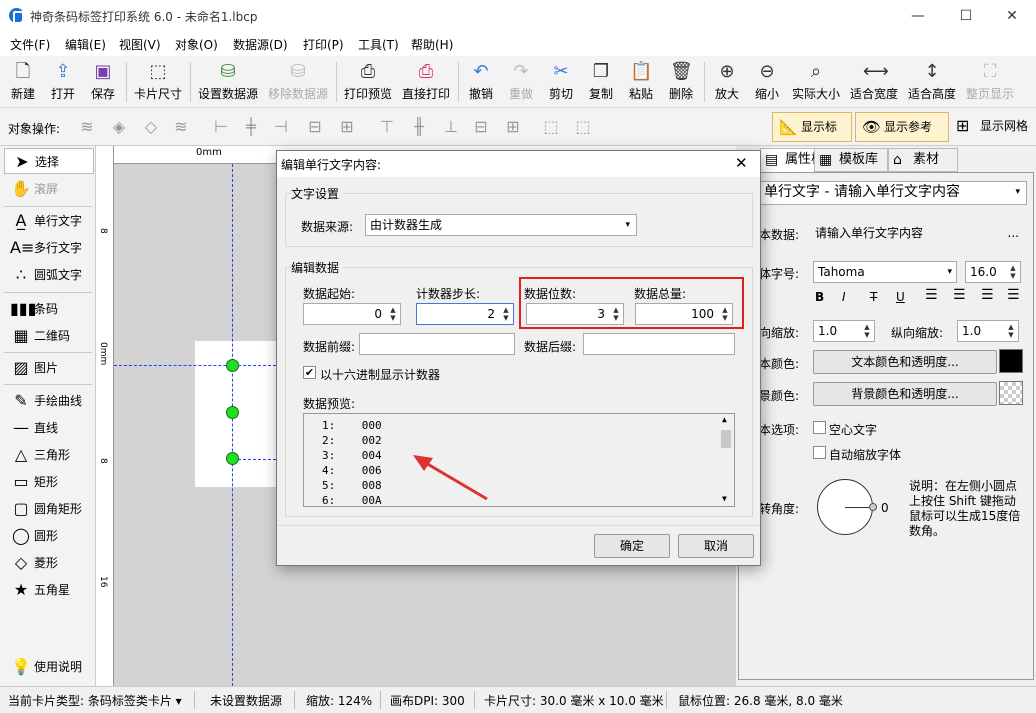 Image resolution: width=1036 pixels, height=713 pixels. I want to click on step-input: 2 ▲ ▼, so click(465, 314).